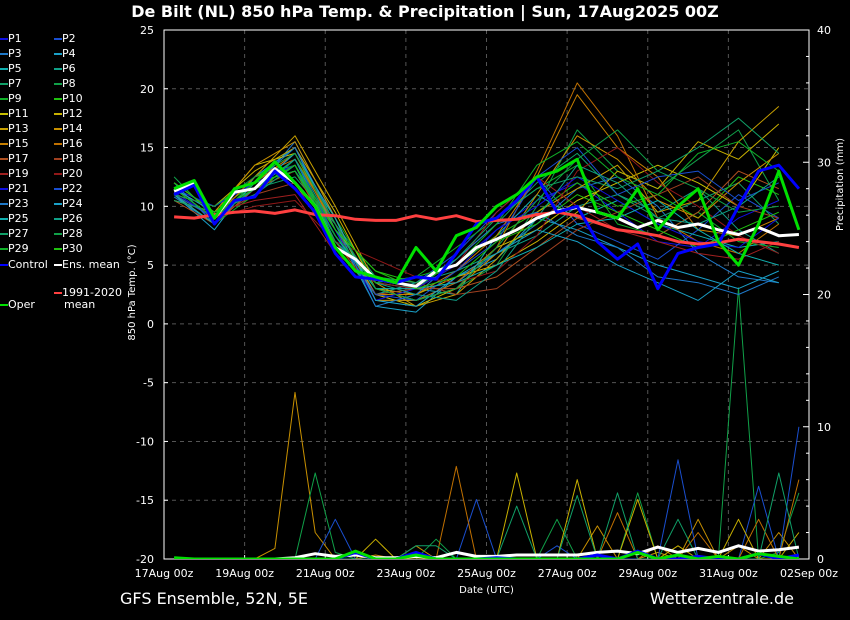  What do you see at coordinates (824, 162) in the screenshot?
I see `y2-tick-label: 30` at bounding box center [824, 162].